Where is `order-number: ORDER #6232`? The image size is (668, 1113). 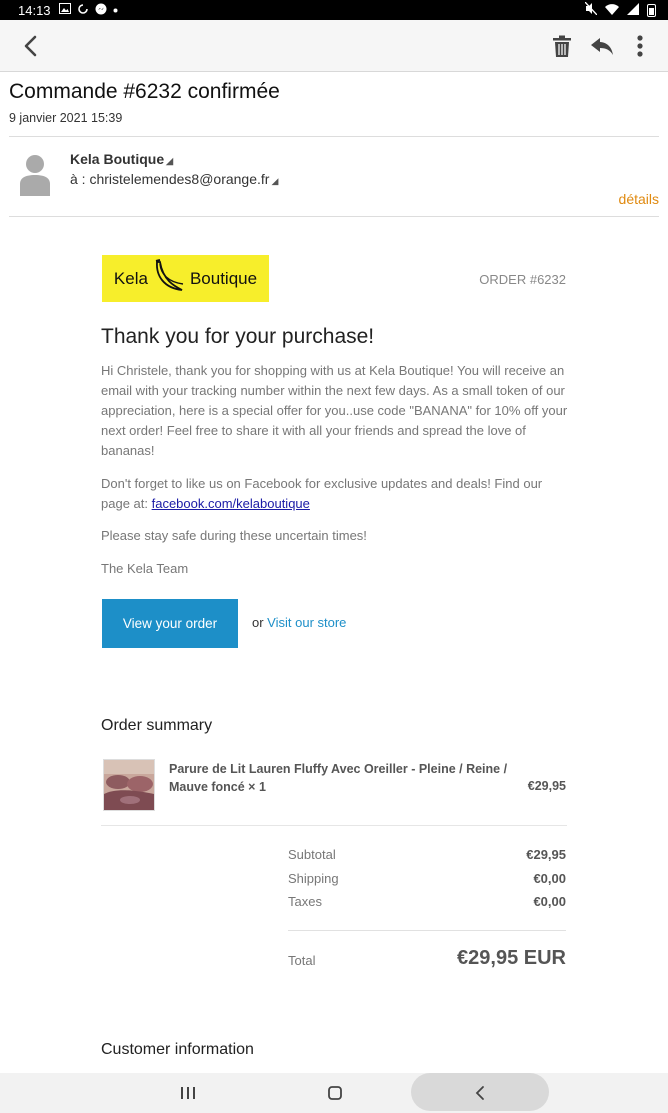 order-number: ORDER #6232 is located at coordinates (522, 279).